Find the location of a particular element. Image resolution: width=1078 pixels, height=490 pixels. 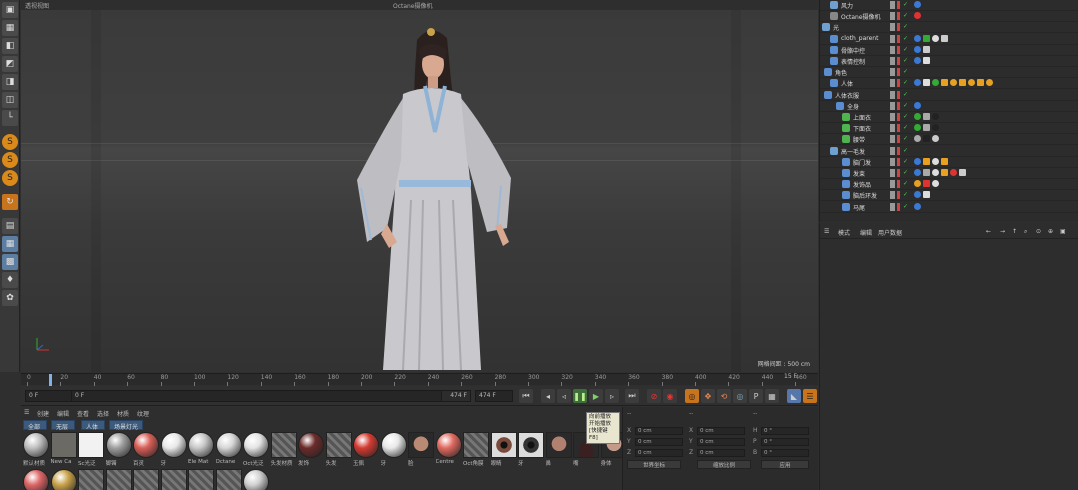

attr-menu-edit: 编辑 is located at coordinates (866, 232).